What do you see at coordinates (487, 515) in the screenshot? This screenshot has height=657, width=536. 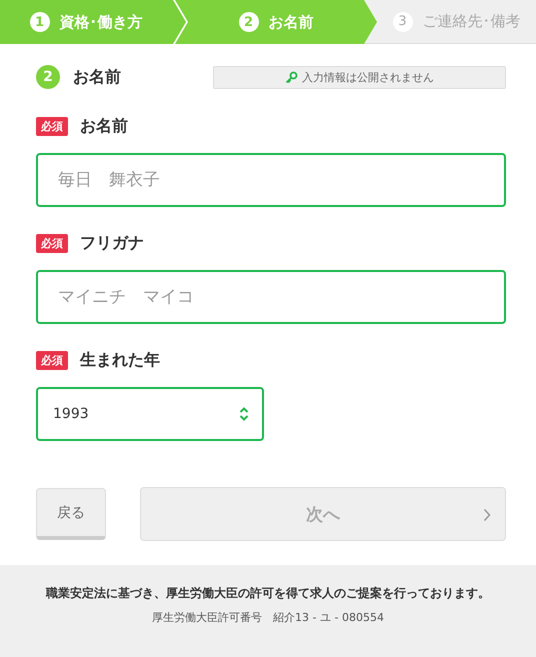 I see `chevron-icon` at bounding box center [487, 515].